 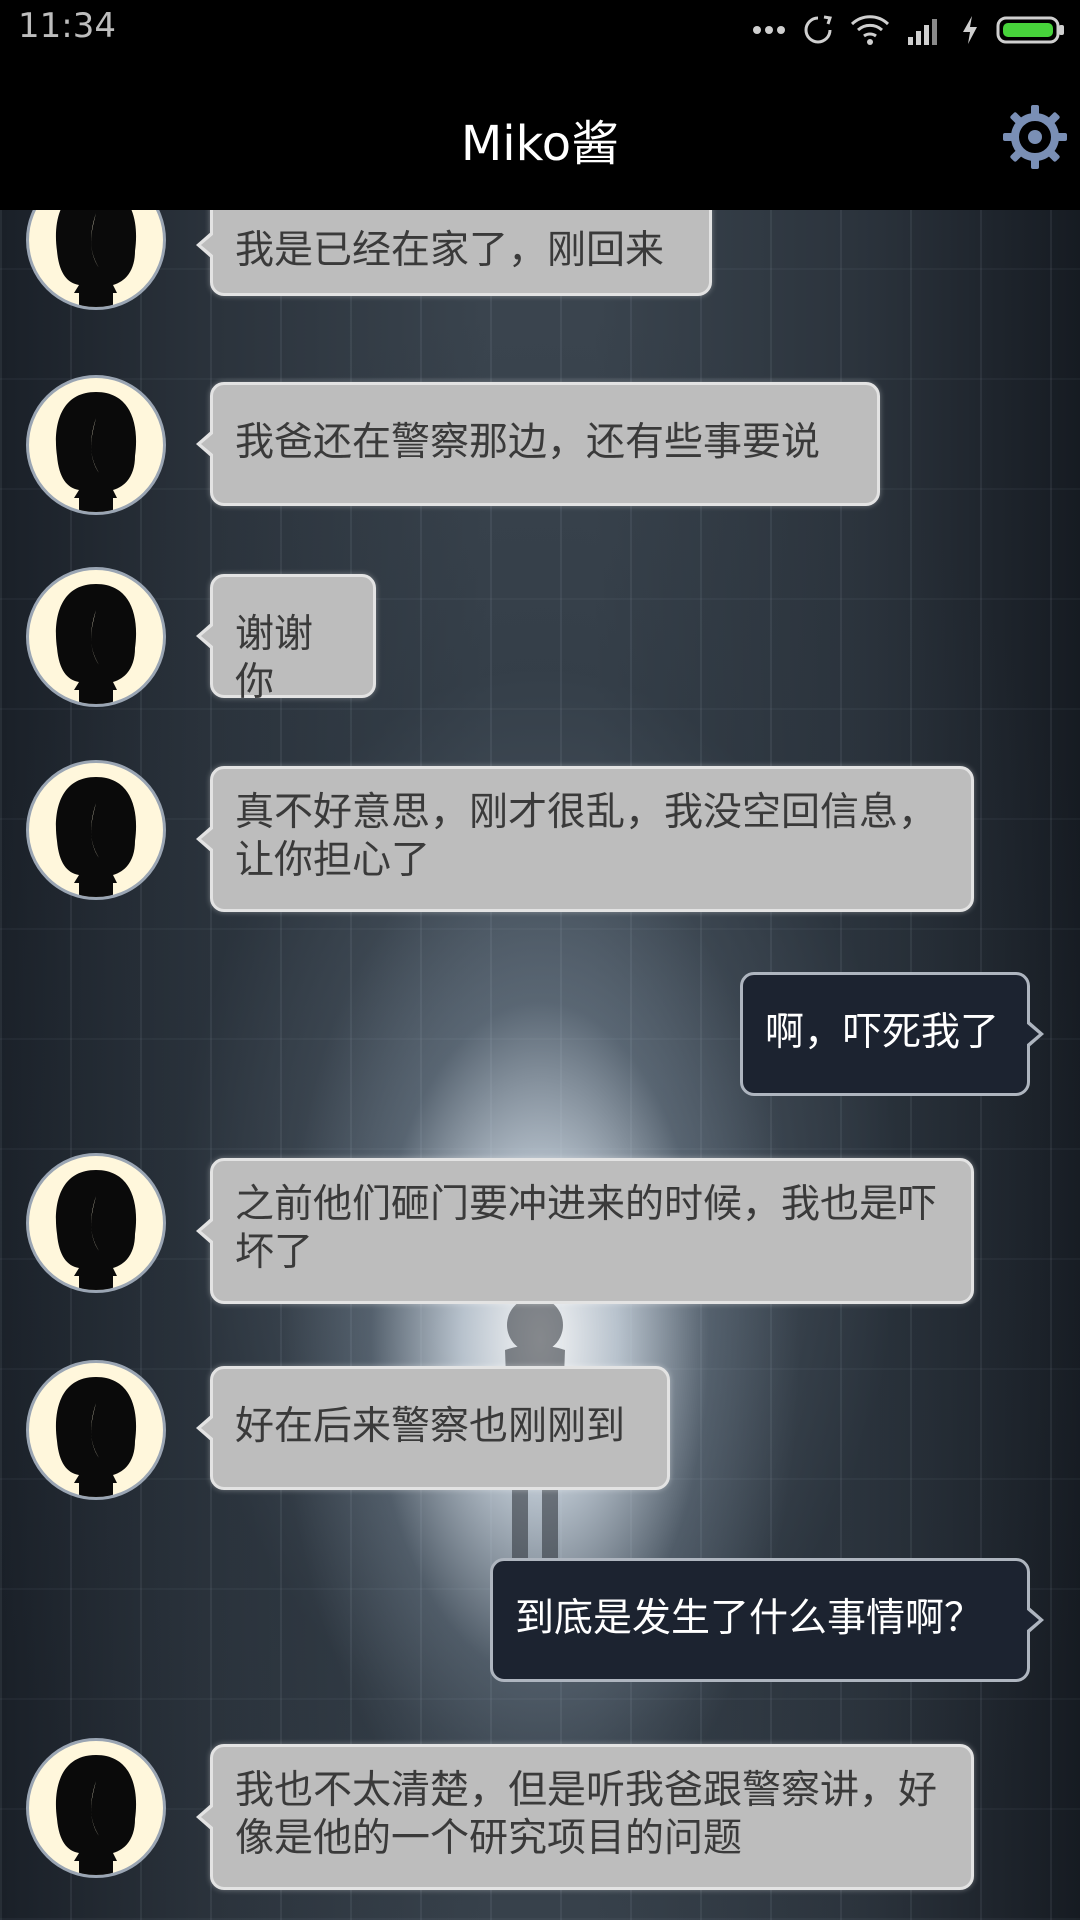 What do you see at coordinates (870, 30) in the screenshot?
I see `wifi-icon` at bounding box center [870, 30].